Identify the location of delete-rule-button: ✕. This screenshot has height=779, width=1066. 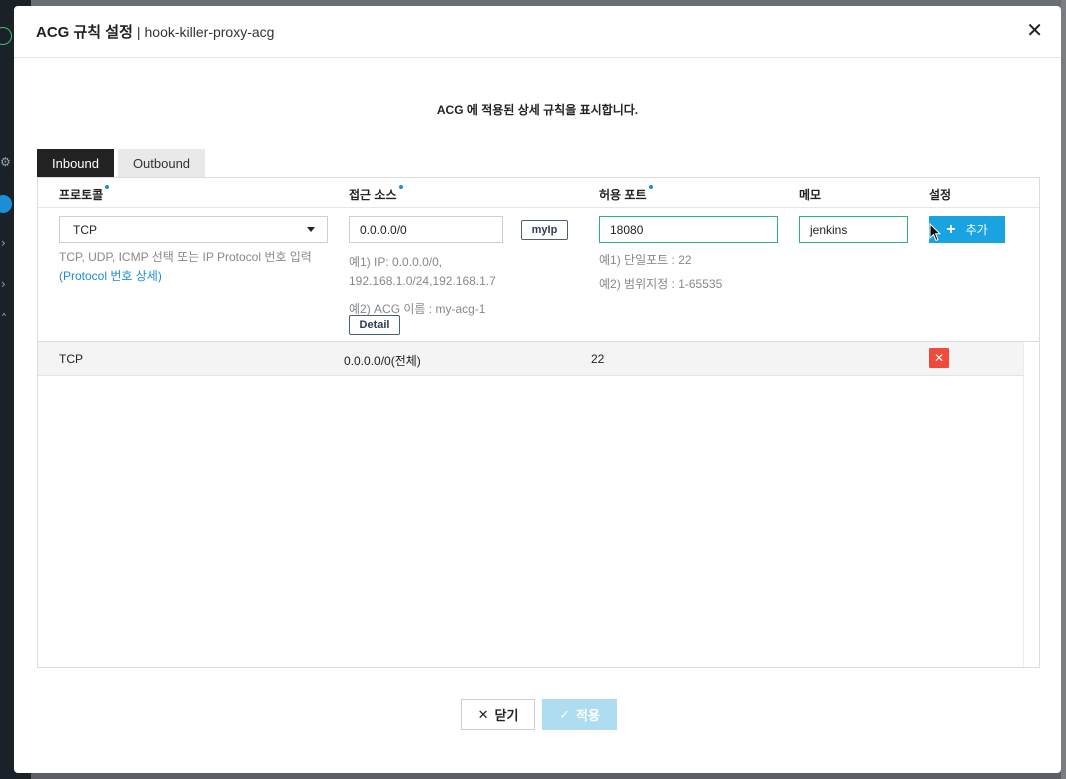
(939, 358).